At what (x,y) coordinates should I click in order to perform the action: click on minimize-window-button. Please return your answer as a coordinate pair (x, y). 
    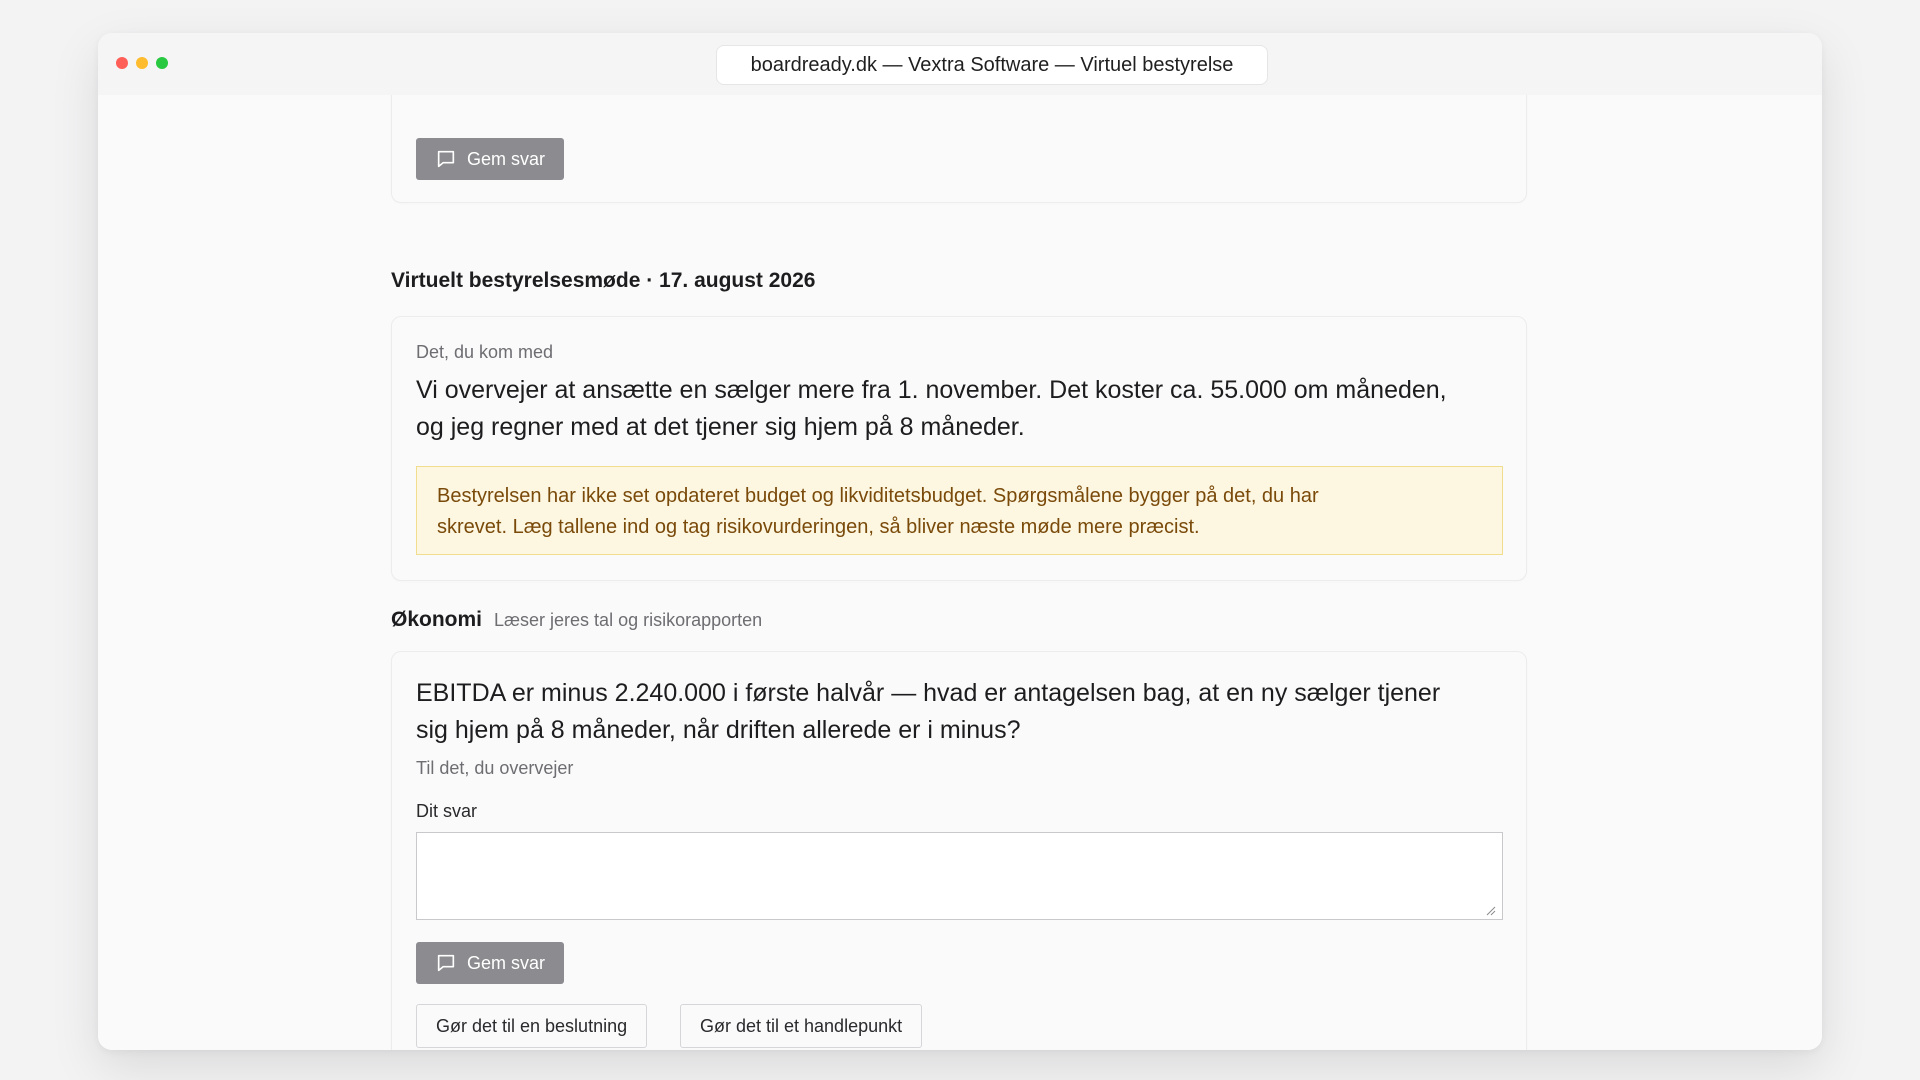
    Looking at the image, I should click on (142, 63).